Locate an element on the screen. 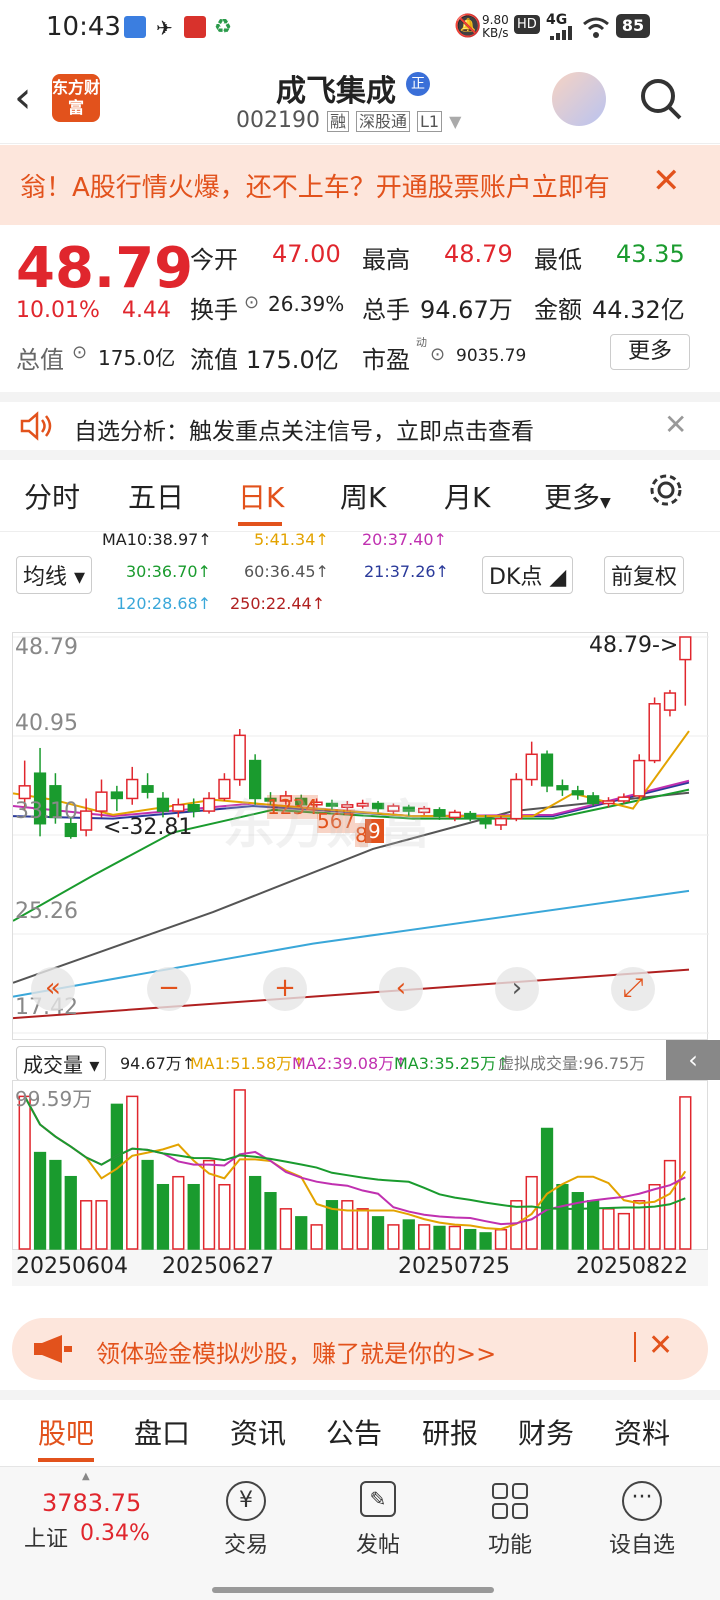 Image resolution: width=720 pixels, height=1600 pixels. ma-selector: 均线 ▾ is located at coordinates (54, 575).